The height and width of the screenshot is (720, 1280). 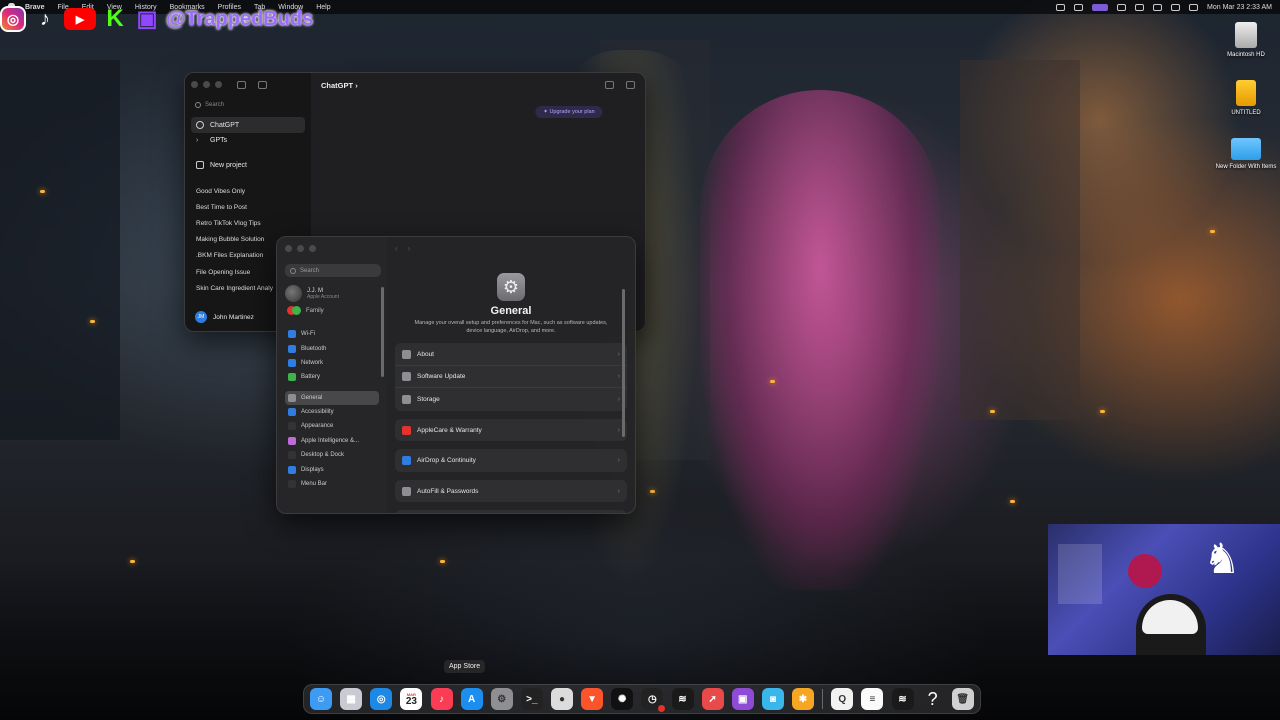 What do you see at coordinates (569, 112) in the screenshot?
I see `upgrade-button: ✦ Upgrade your plan` at bounding box center [569, 112].